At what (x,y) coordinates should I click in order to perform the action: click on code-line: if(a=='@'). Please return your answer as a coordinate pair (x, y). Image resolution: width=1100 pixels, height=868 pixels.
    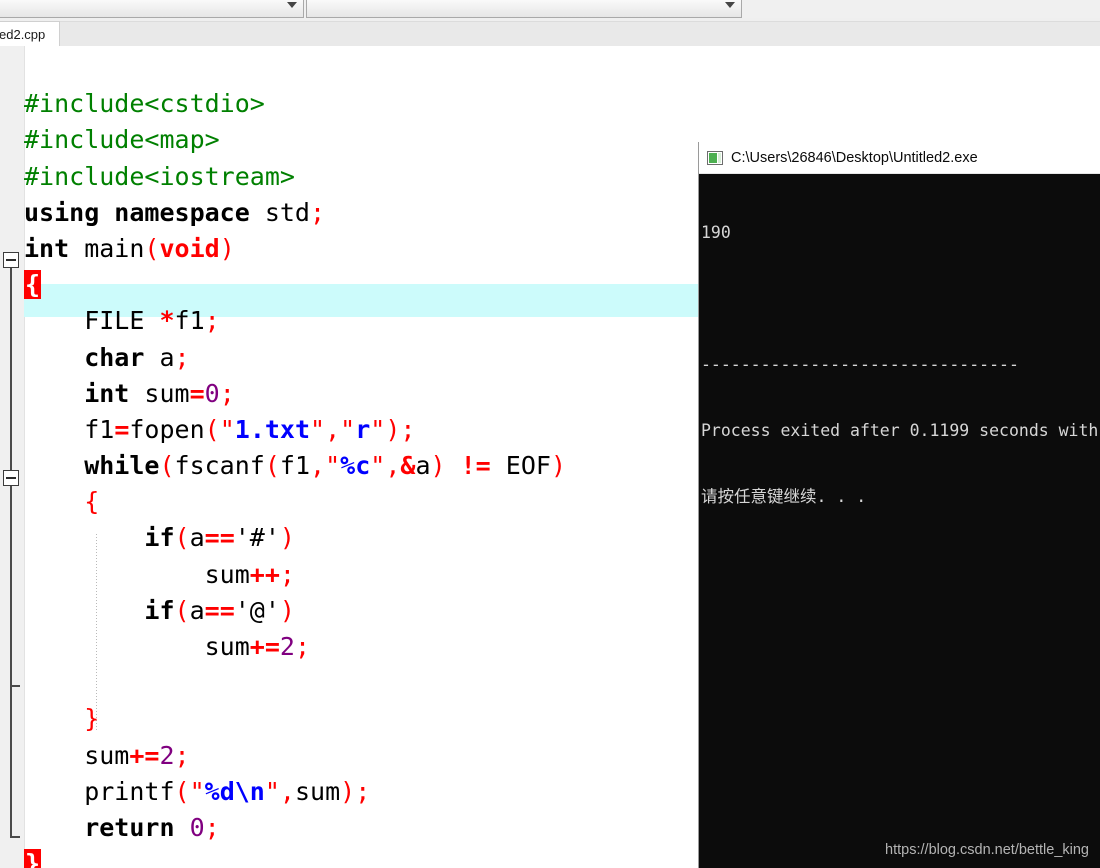
    Looking at the image, I should click on (159, 610).